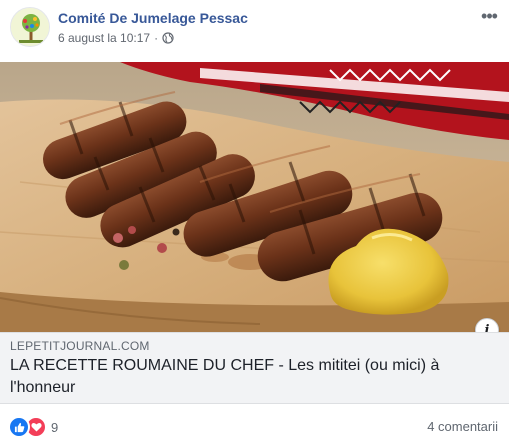  I want to click on link-domain: LEPETITJOURNAL.COM, so click(80, 346).